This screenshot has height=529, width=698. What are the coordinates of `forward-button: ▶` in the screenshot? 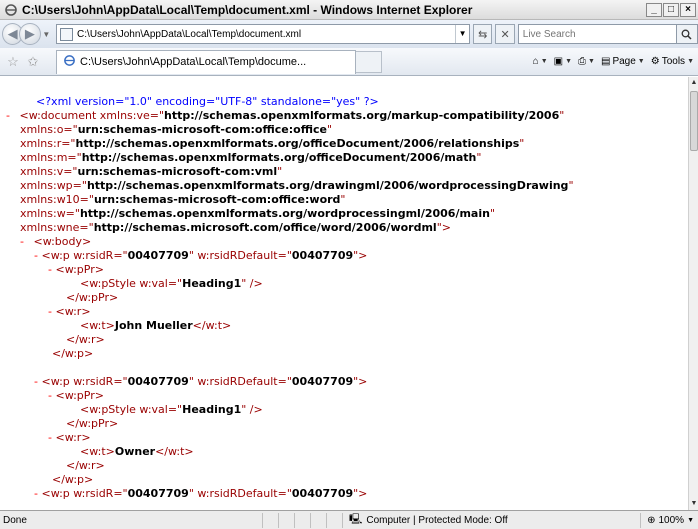 It's located at (30, 34).